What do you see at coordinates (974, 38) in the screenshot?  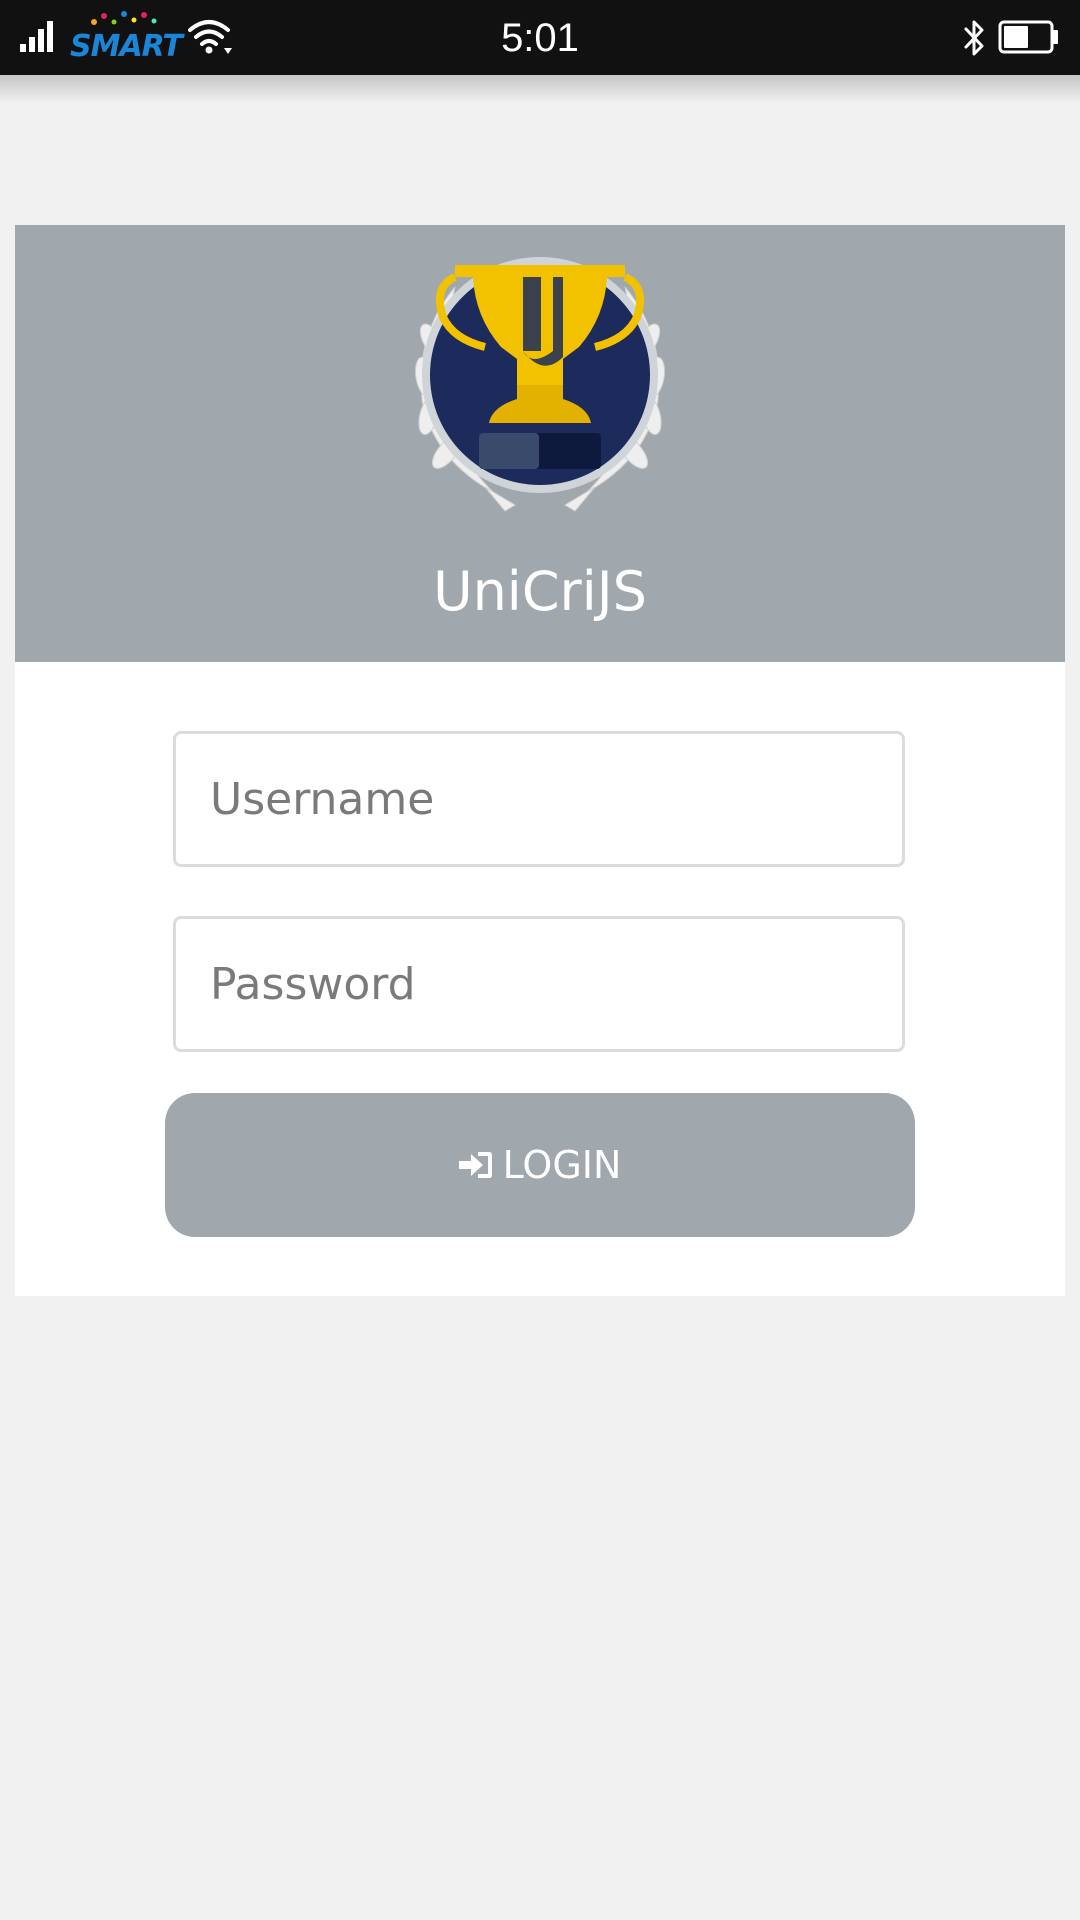 I see `bluetooth-icon` at bounding box center [974, 38].